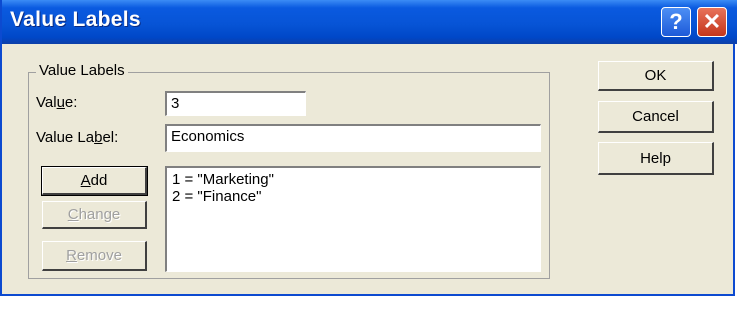  Describe the element at coordinates (85, 180) in the screenshot. I see `add-mnemonic: A` at that location.